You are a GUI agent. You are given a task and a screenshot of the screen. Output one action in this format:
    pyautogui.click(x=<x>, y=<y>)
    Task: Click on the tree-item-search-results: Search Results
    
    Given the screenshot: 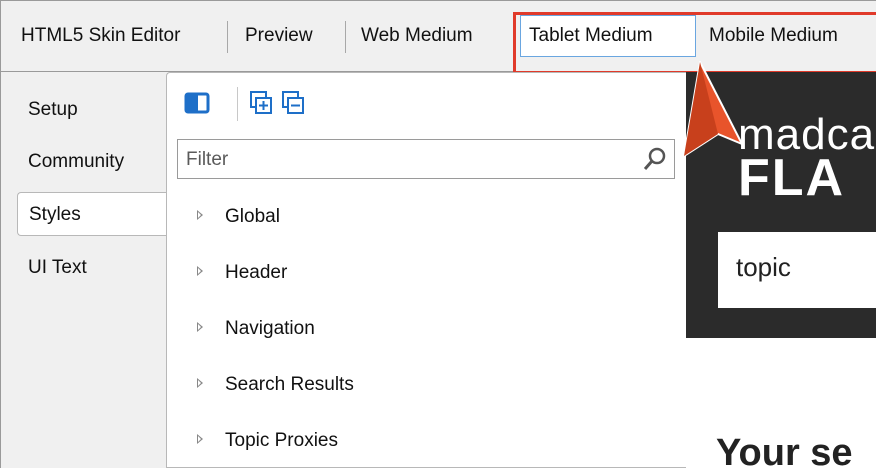 What is the action you would take?
    pyautogui.click(x=275, y=385)
    